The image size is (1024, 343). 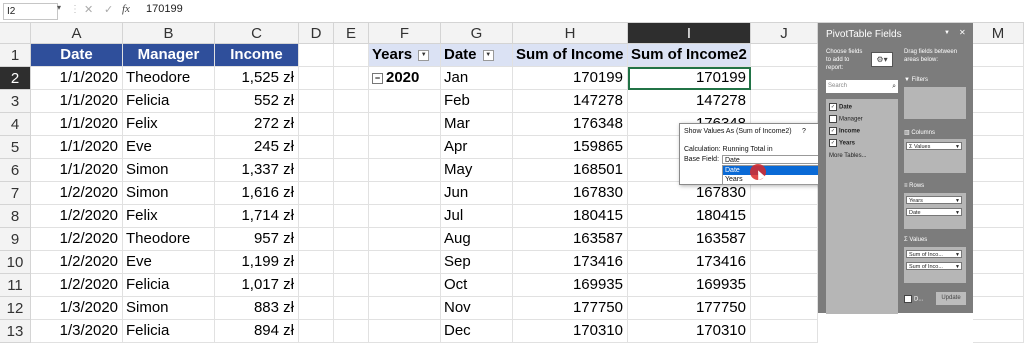 I want to click on row-header: 13, so click(x=15, y=331).